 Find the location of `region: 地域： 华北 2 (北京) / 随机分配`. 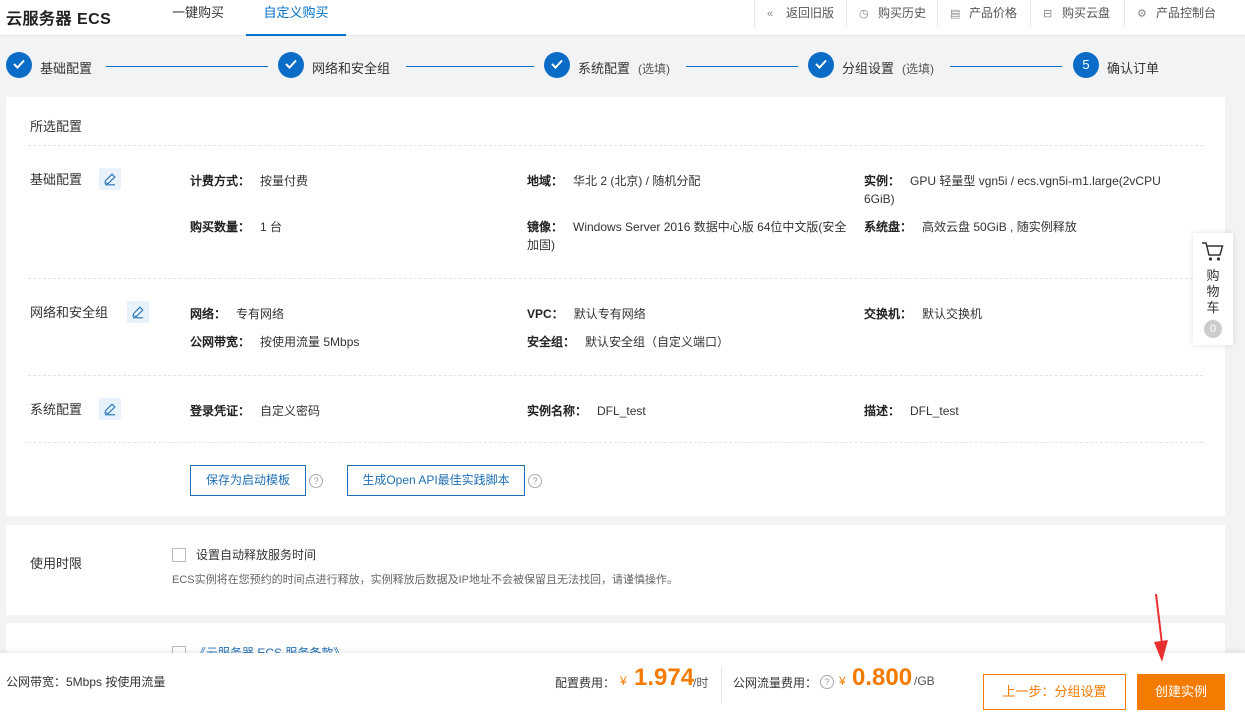

region: 地域： 华北 2 (北京) / 随机分配 is located at coordinates (614, 181).